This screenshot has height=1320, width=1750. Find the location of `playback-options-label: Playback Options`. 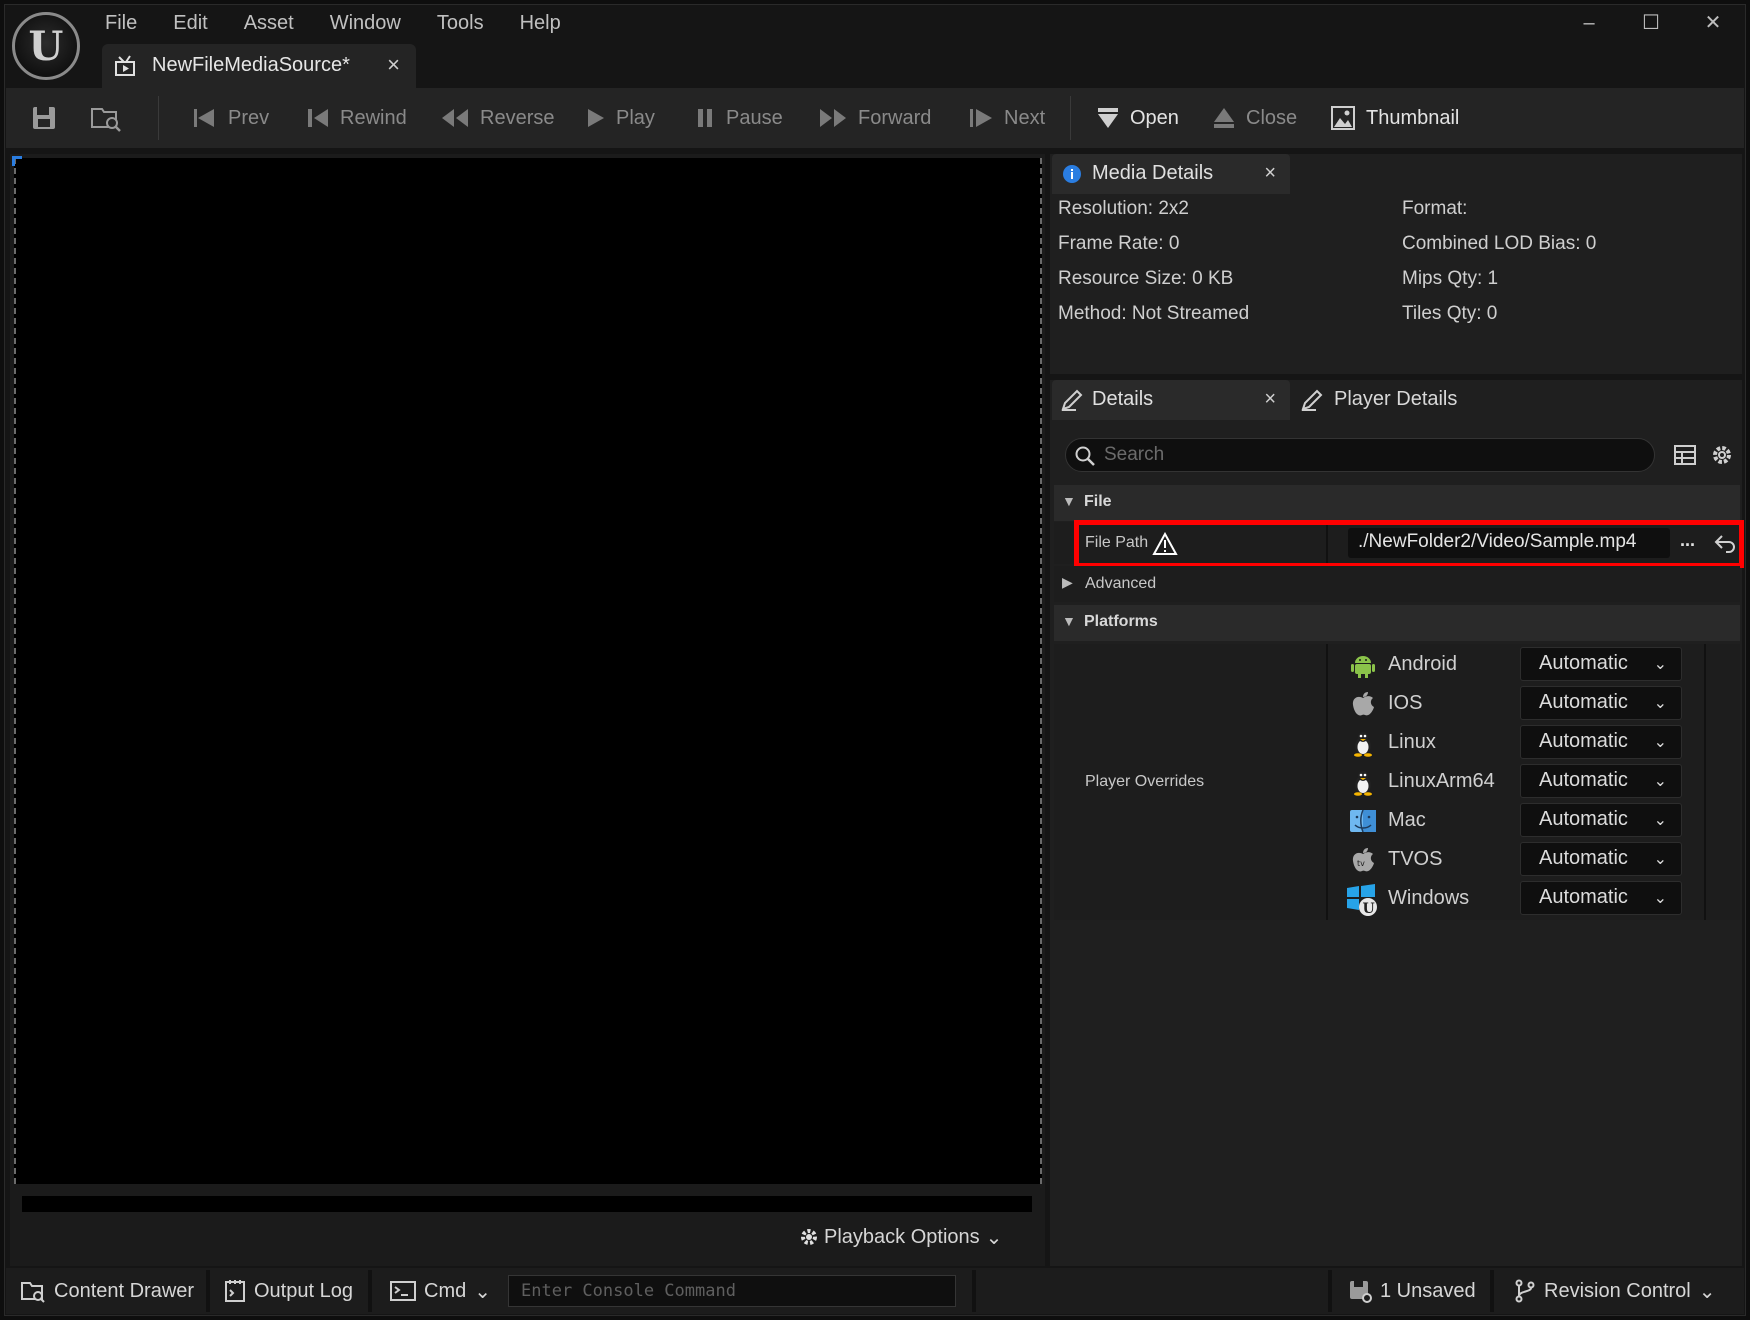

playback-options-label: Playback Options is located at coordinates (902, 1236).